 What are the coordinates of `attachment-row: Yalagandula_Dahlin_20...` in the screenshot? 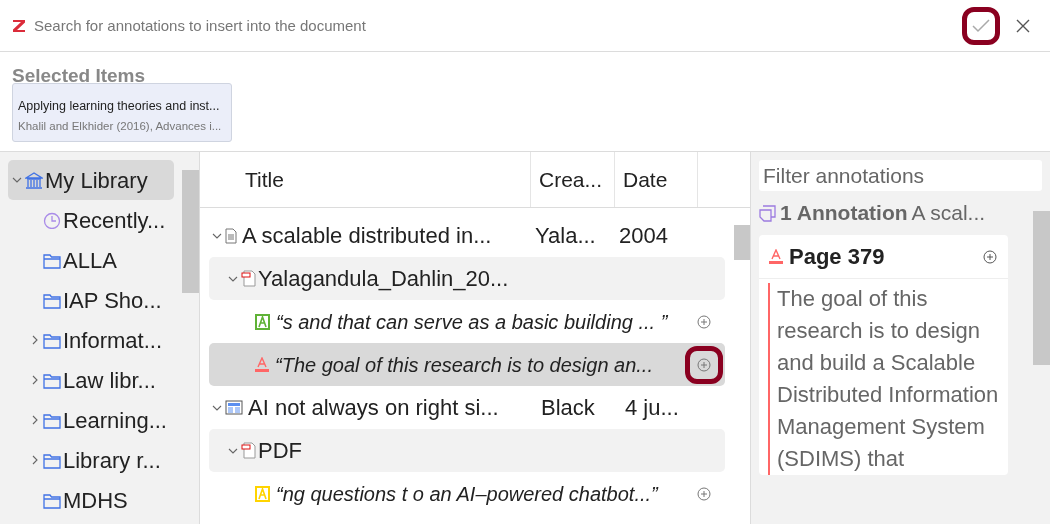 It's located at (467, 278).